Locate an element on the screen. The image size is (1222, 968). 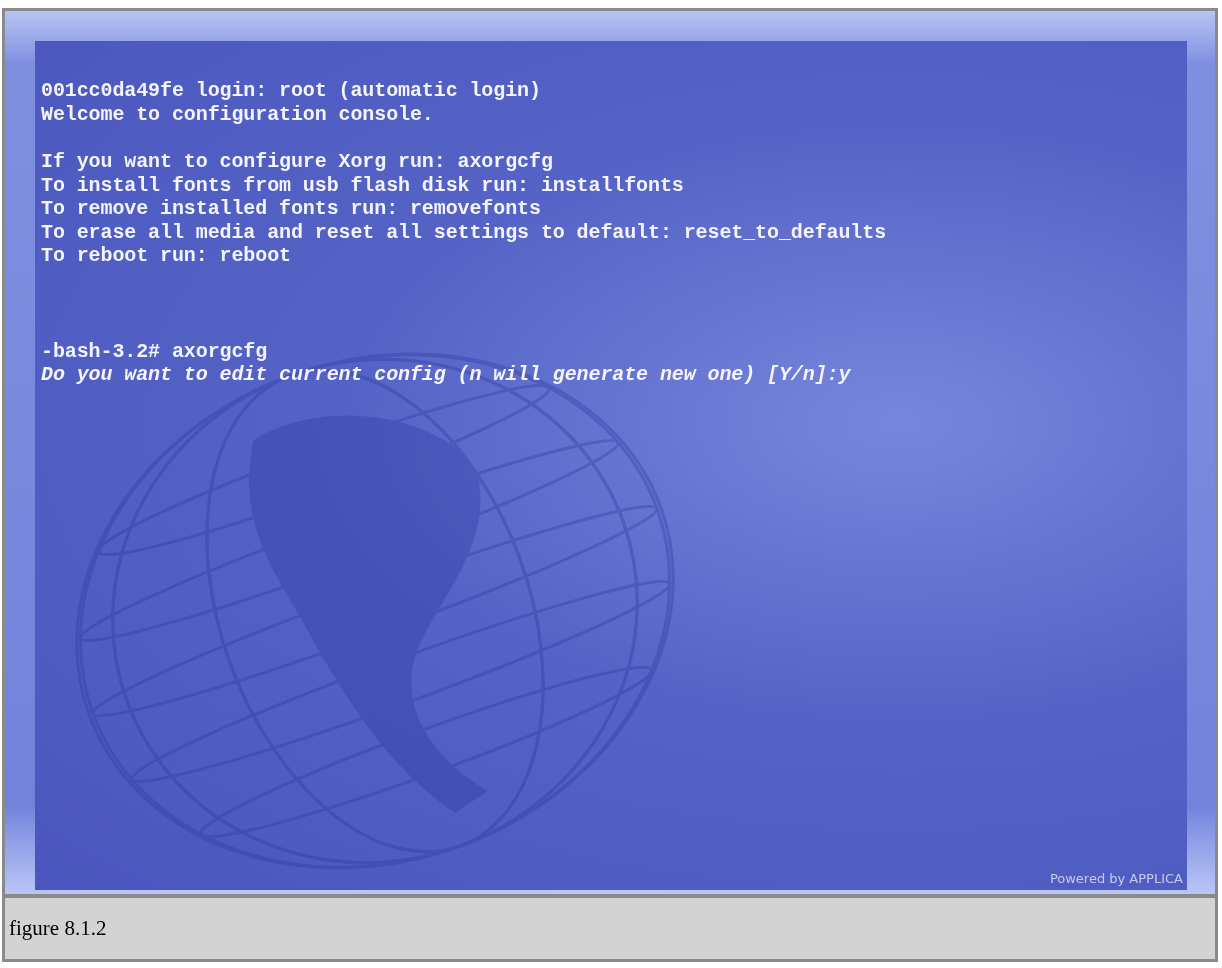
figure-caption: figure 8.1.2 is located at coordinates (58, 928).